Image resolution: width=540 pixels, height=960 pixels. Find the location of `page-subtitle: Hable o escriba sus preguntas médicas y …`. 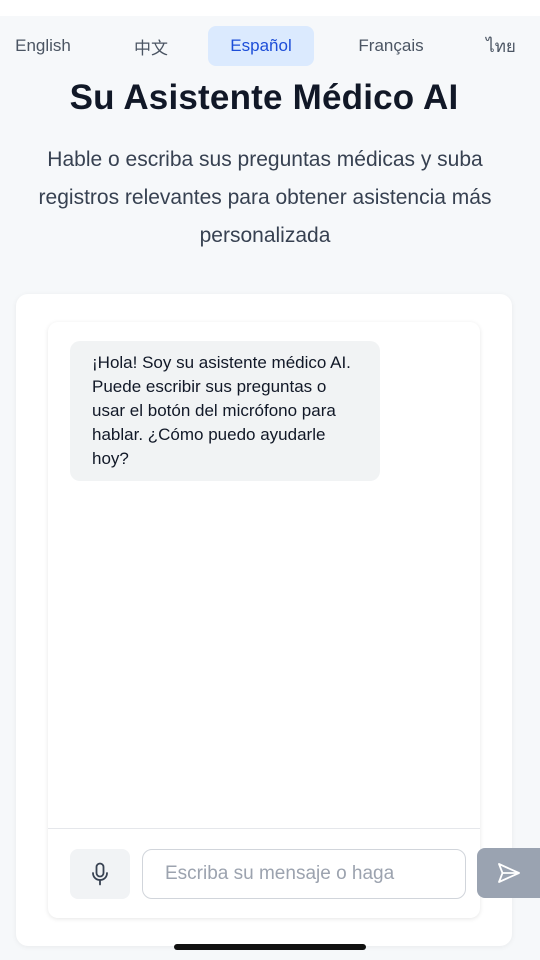

page-subtitle: Hable o escriba sus preguntas médicas y … is located at coordinates (265, 197).